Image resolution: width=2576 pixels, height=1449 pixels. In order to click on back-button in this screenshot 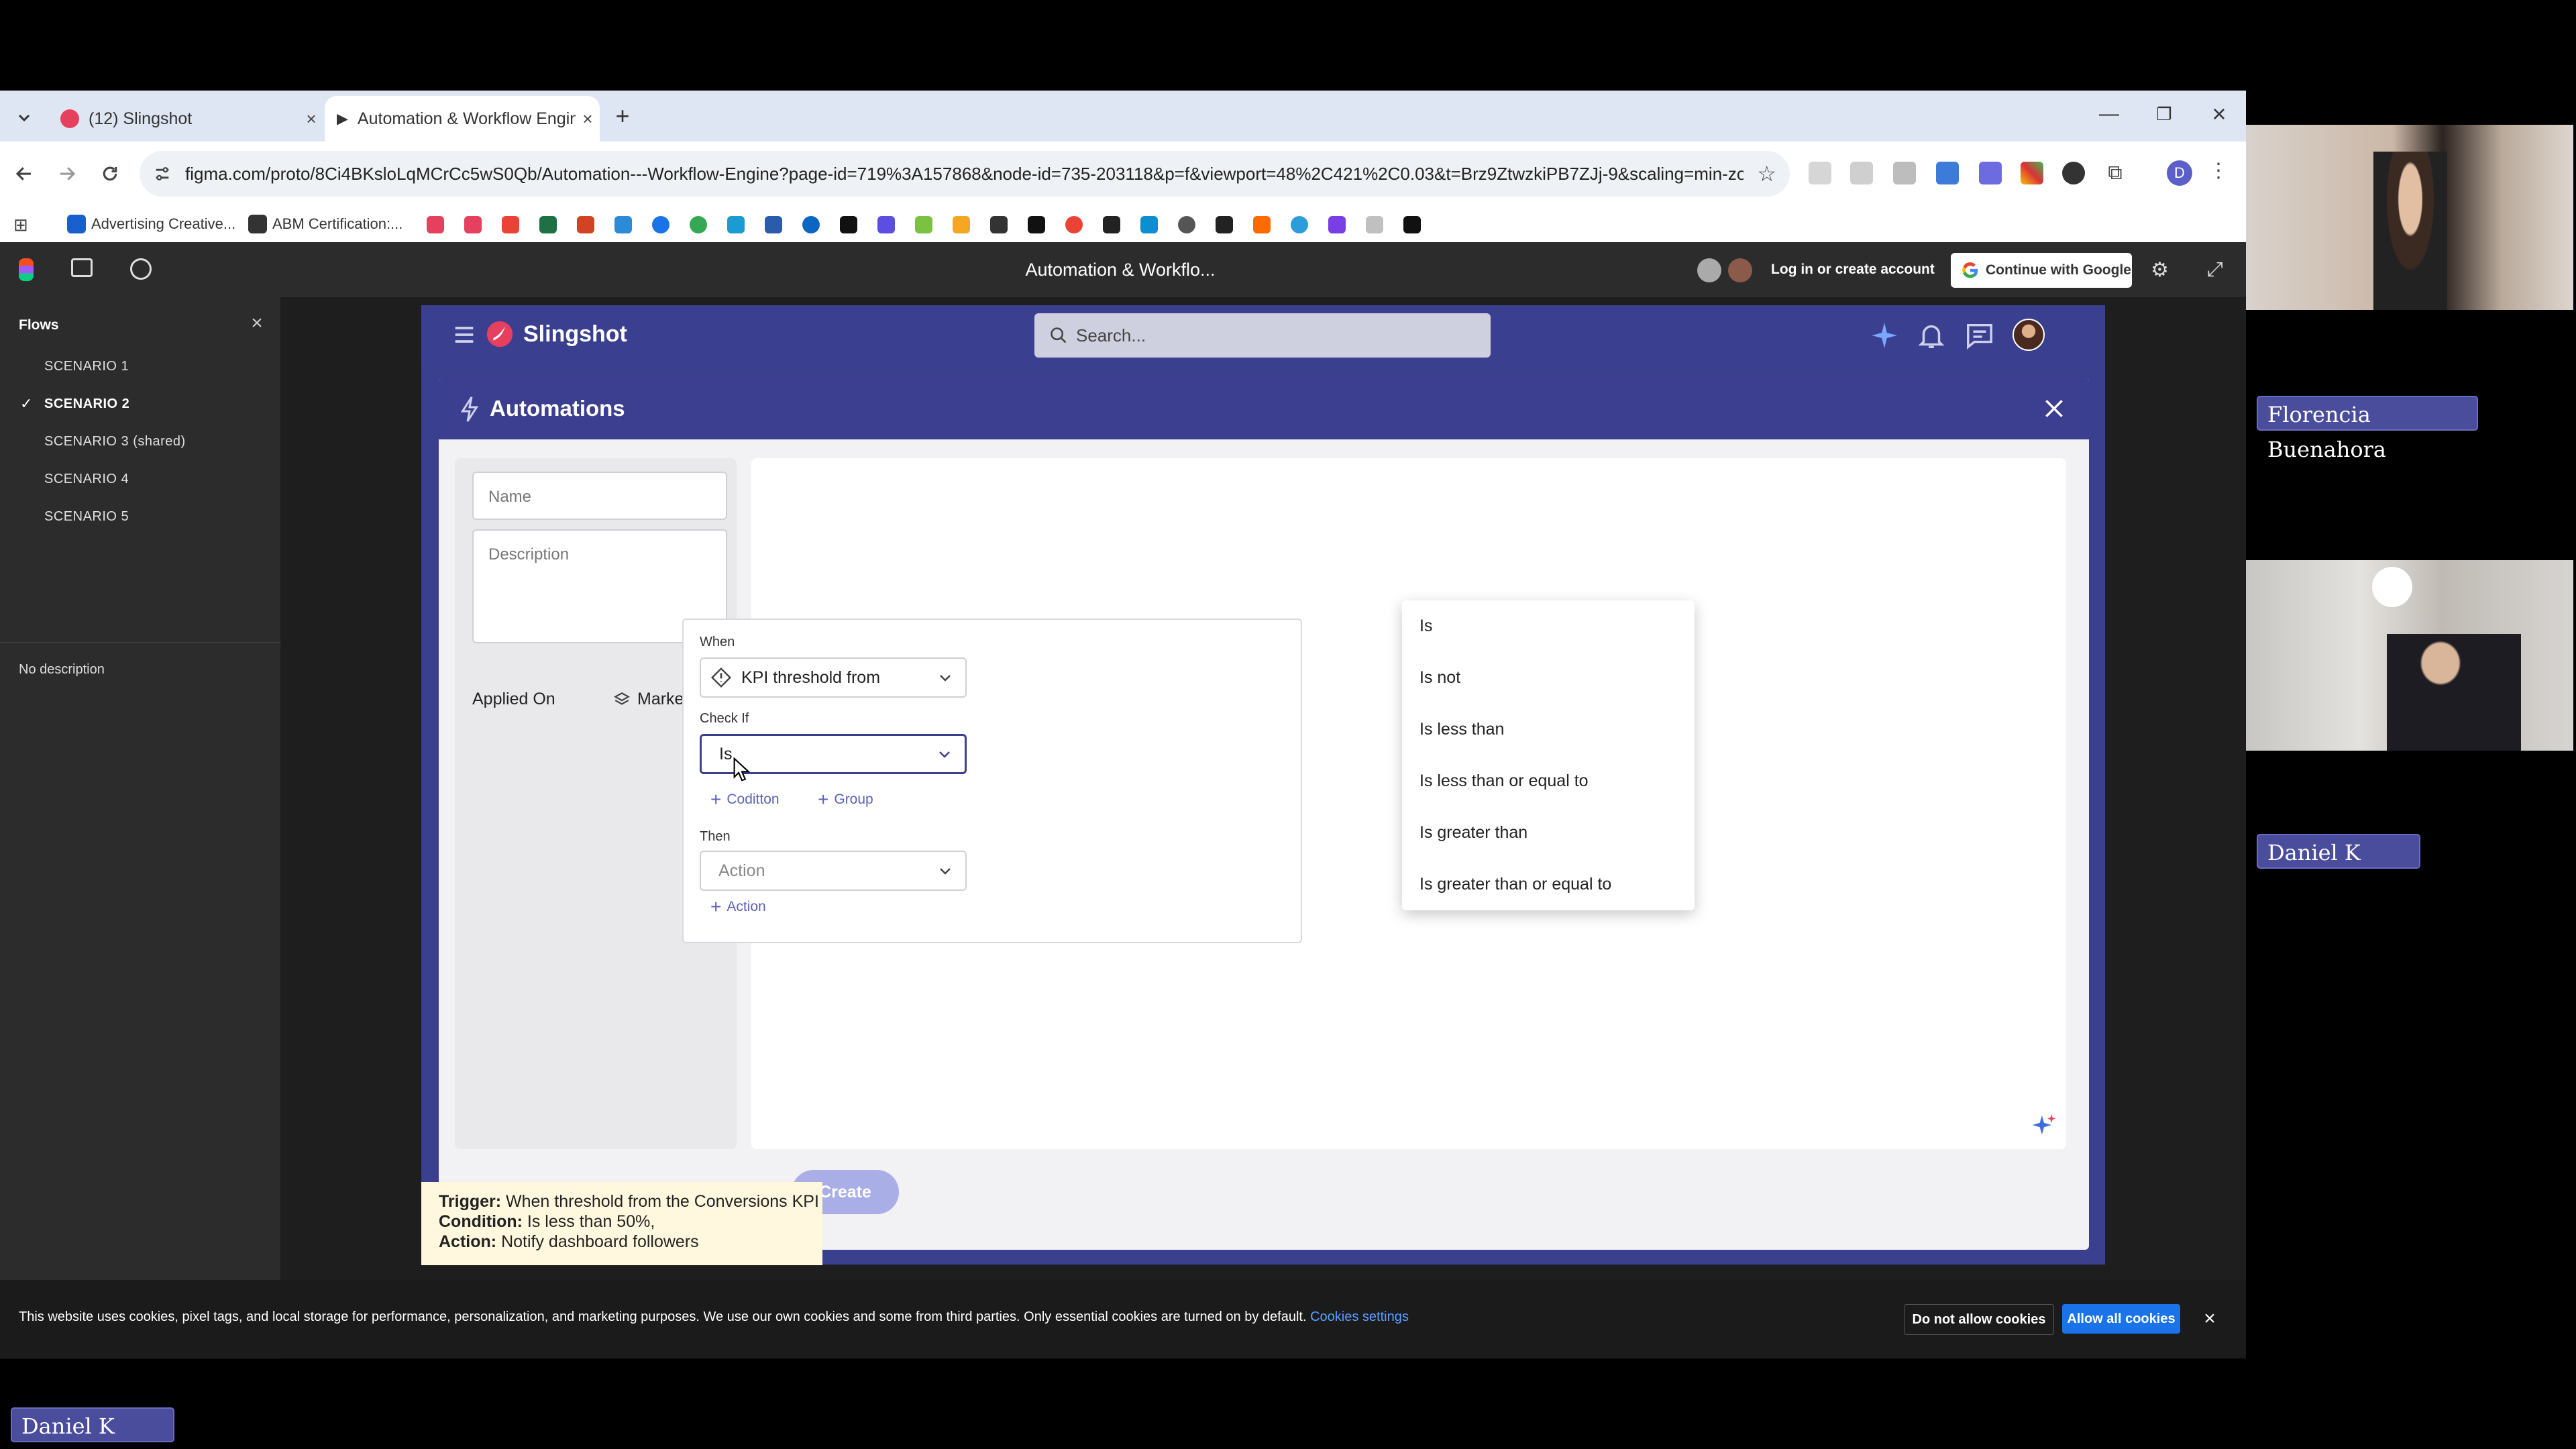, I will do `click(24, 173)`.